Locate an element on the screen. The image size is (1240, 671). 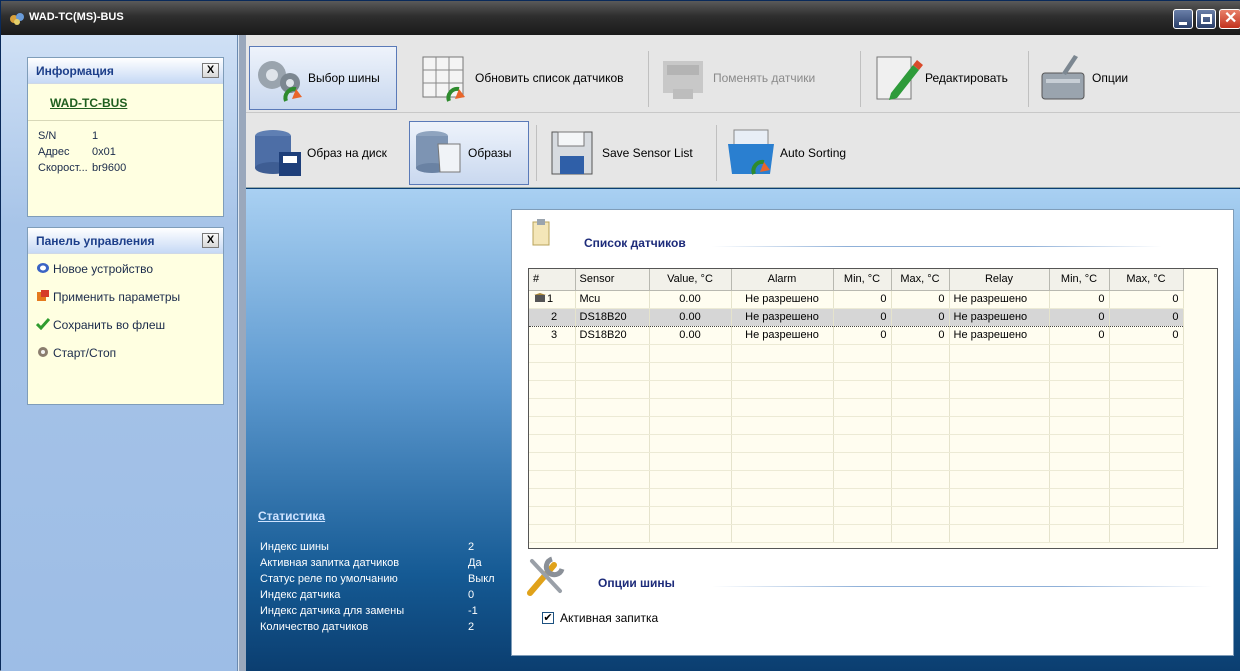
apply-params-icon is located at coordinates (43, 295).